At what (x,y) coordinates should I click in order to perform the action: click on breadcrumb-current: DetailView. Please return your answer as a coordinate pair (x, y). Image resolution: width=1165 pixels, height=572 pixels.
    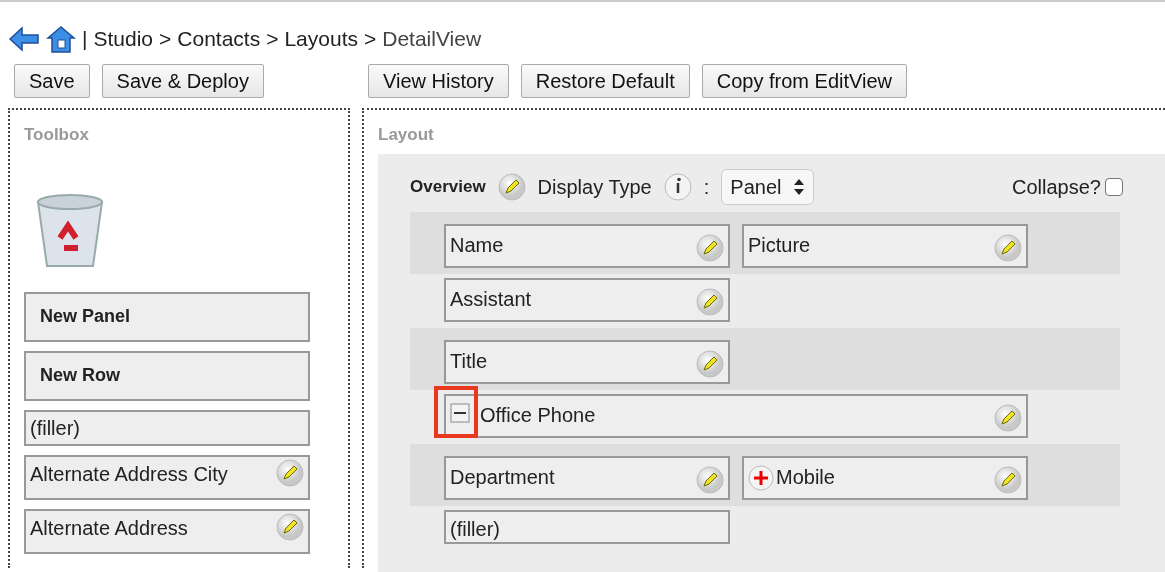
    Looking at the image, I should click on (432, 39).